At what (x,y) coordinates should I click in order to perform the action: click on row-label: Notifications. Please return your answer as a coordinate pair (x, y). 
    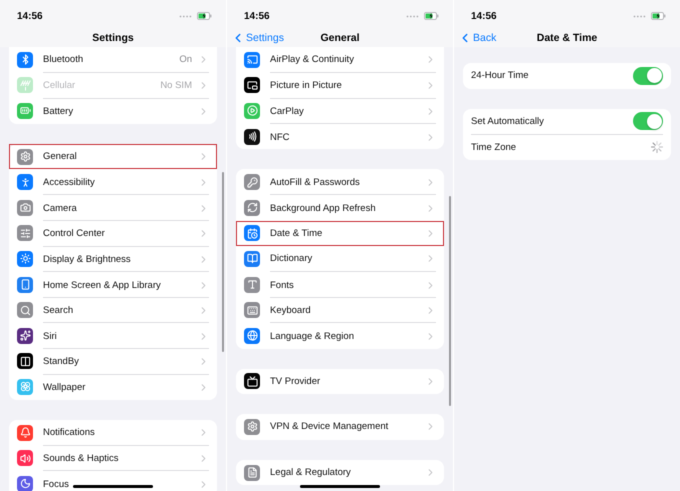
    Looking at the image, I should click on (69, 432).